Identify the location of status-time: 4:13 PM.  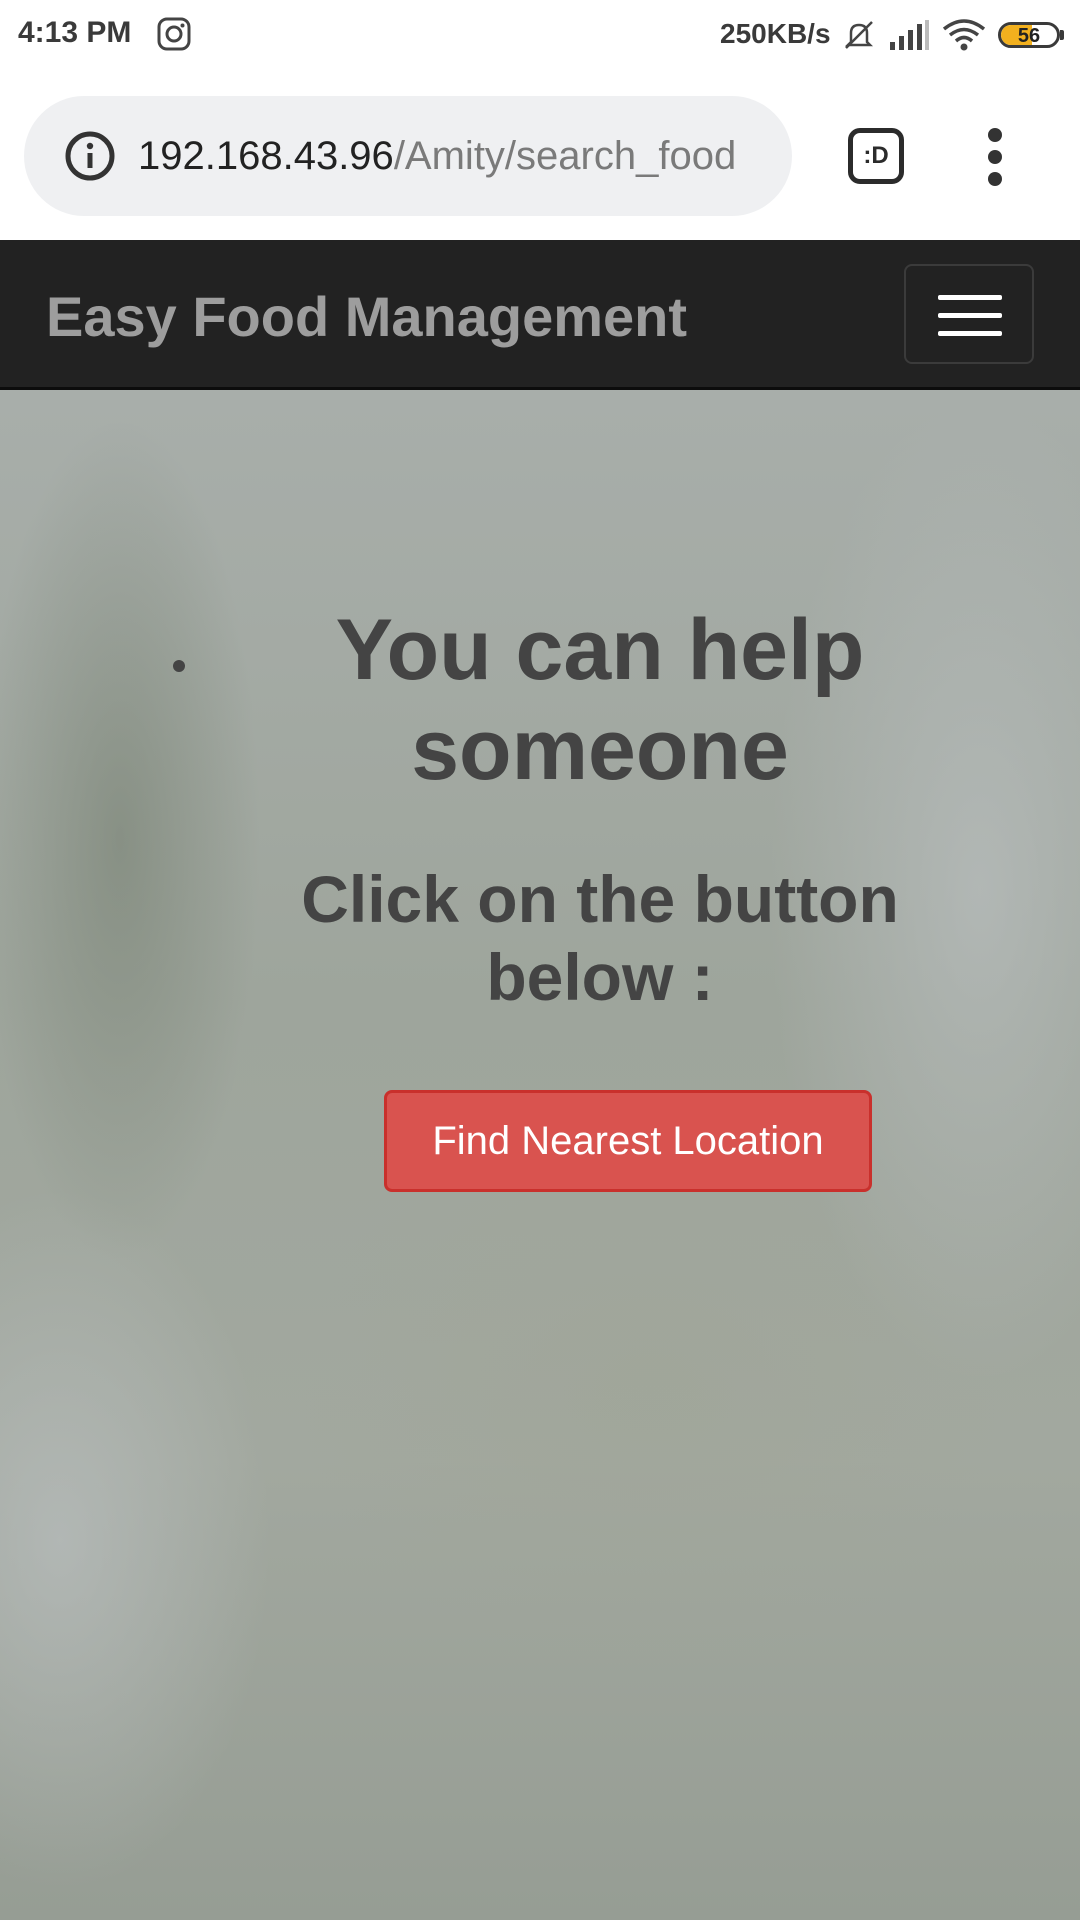
(75, 32).